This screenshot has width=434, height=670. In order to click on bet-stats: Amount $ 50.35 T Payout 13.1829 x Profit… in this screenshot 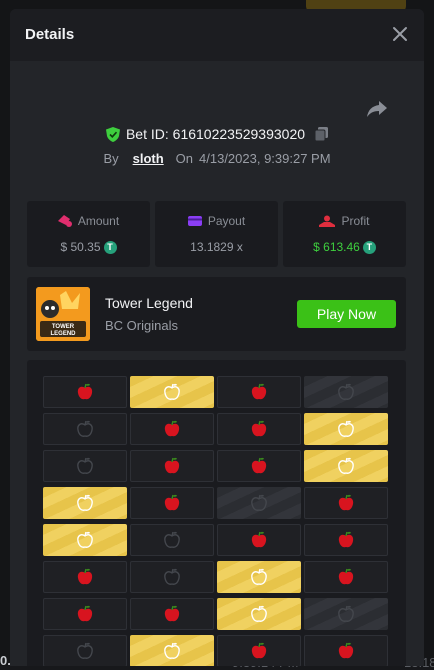, I will do `click(216, 234)`.